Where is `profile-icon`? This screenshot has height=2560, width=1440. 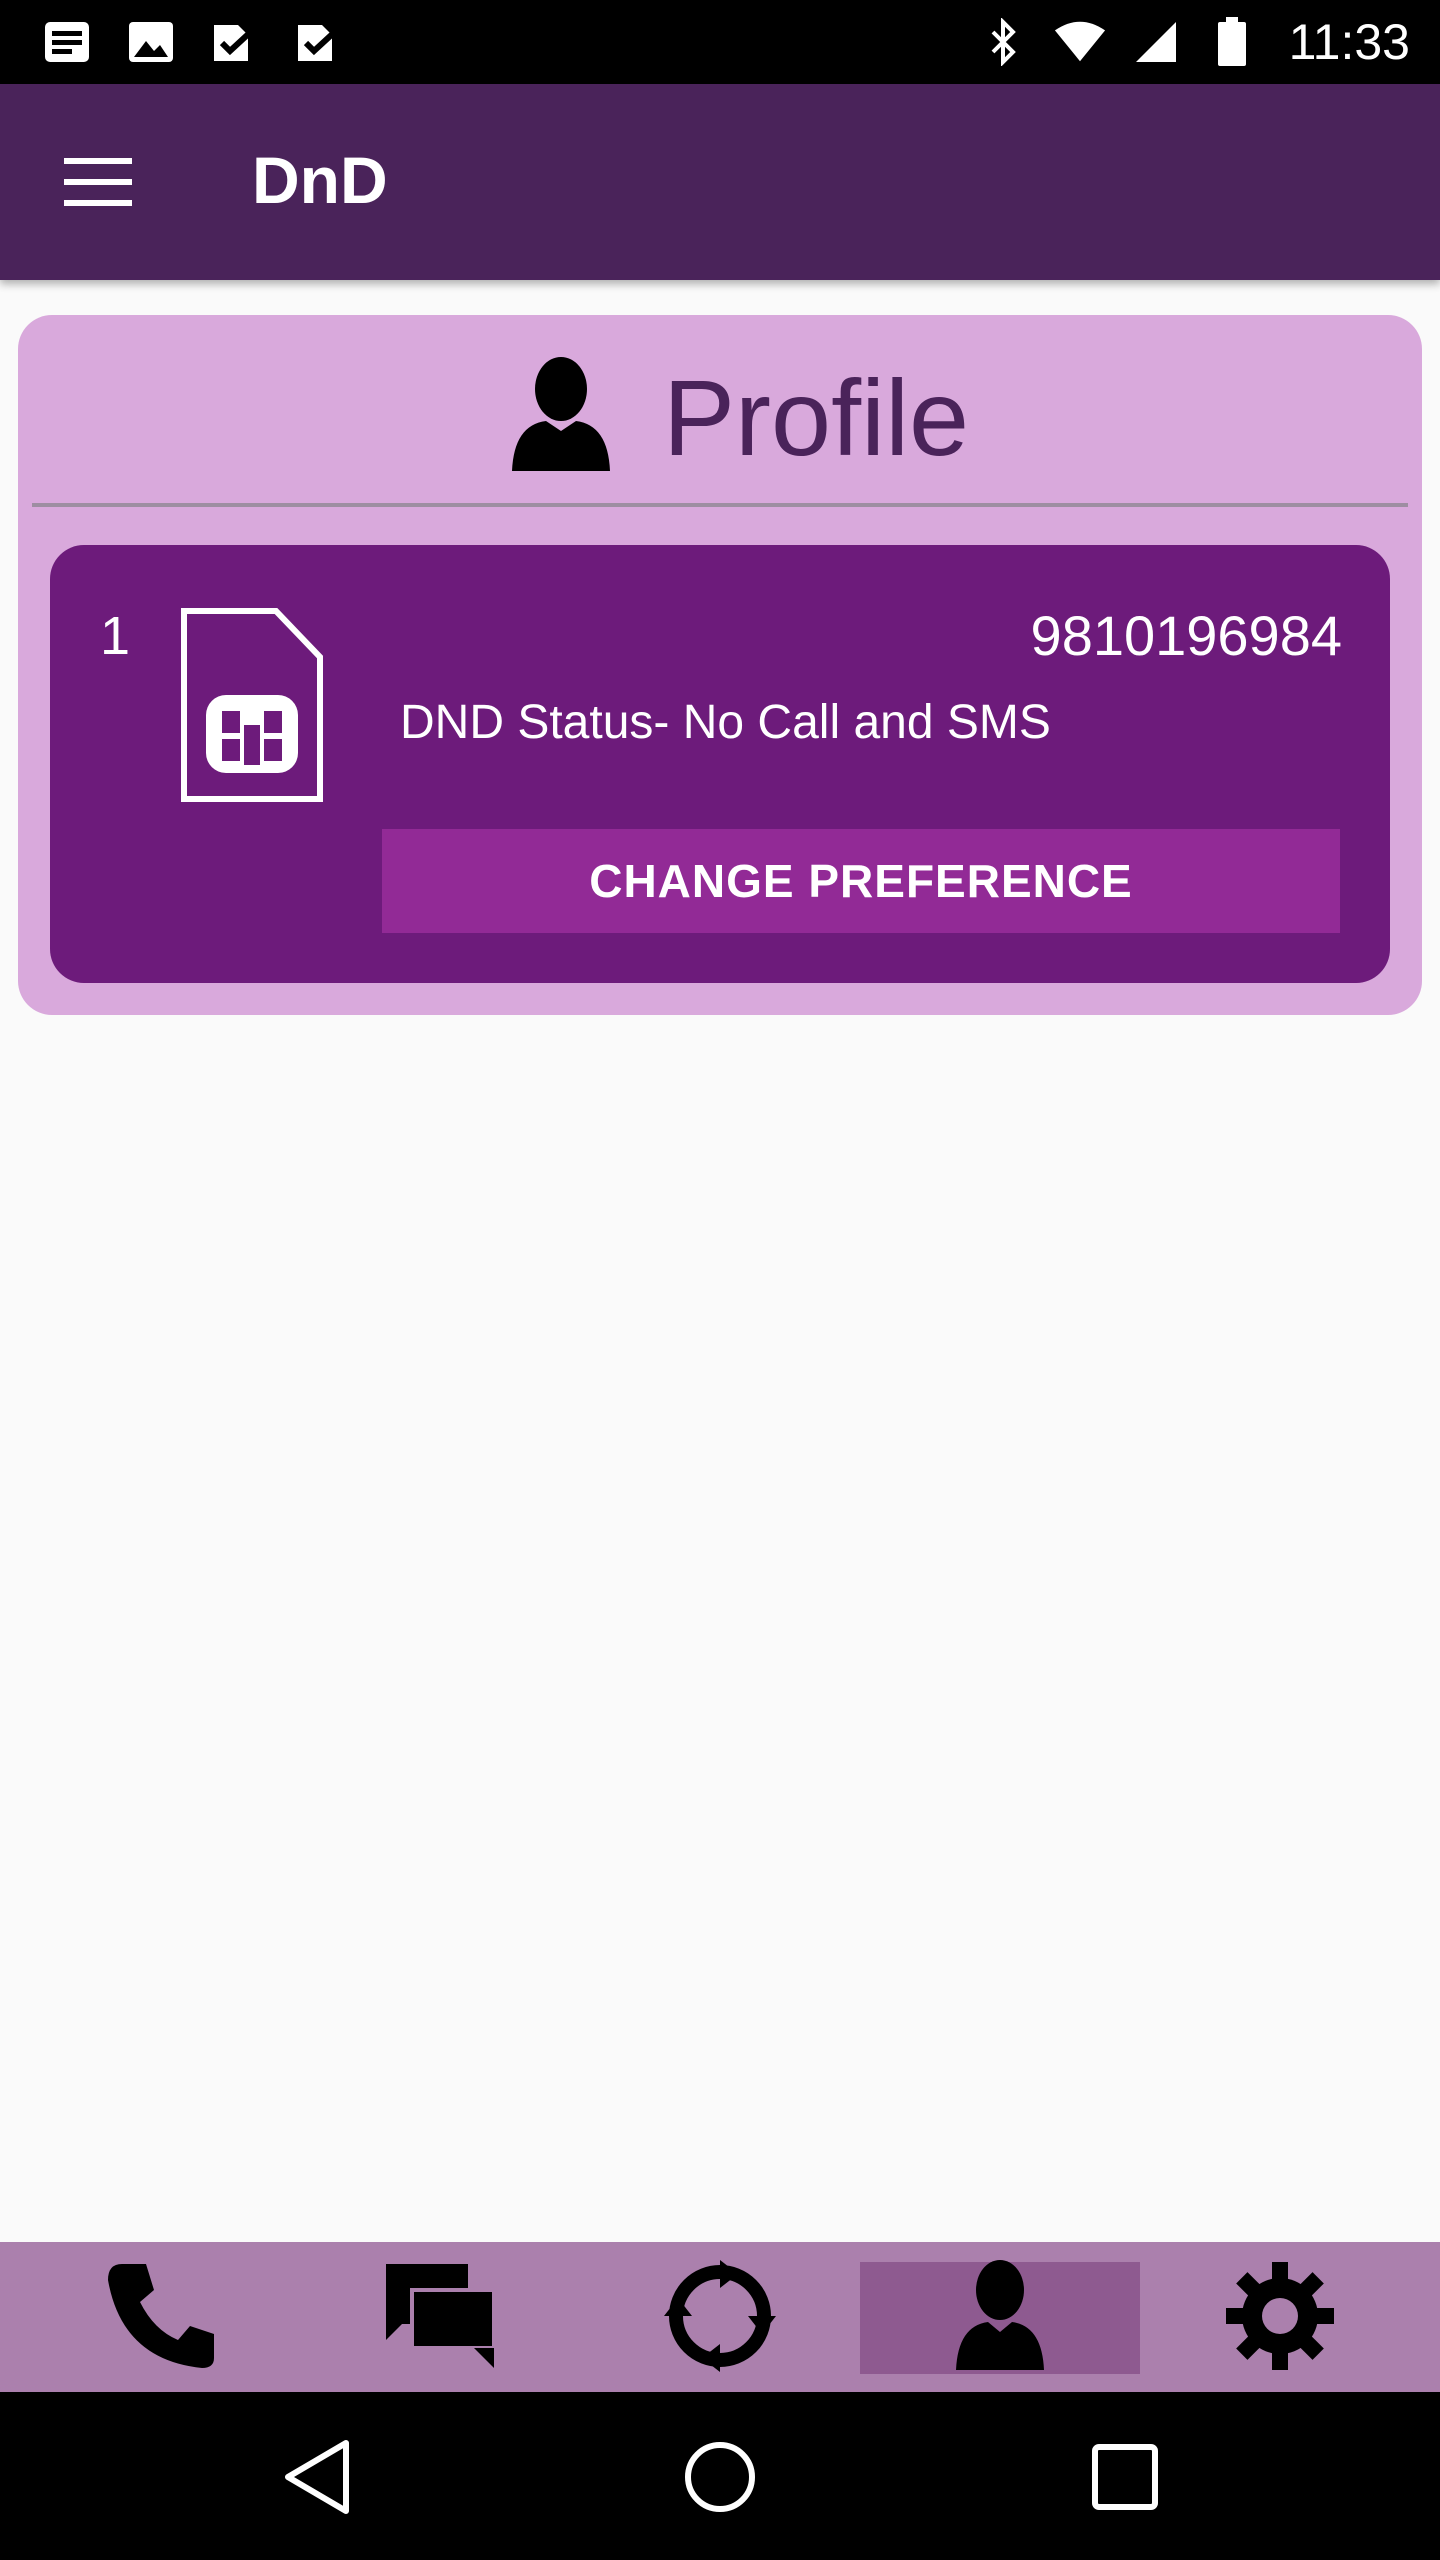 profile-icon is located at coordinates (1000, 2318).